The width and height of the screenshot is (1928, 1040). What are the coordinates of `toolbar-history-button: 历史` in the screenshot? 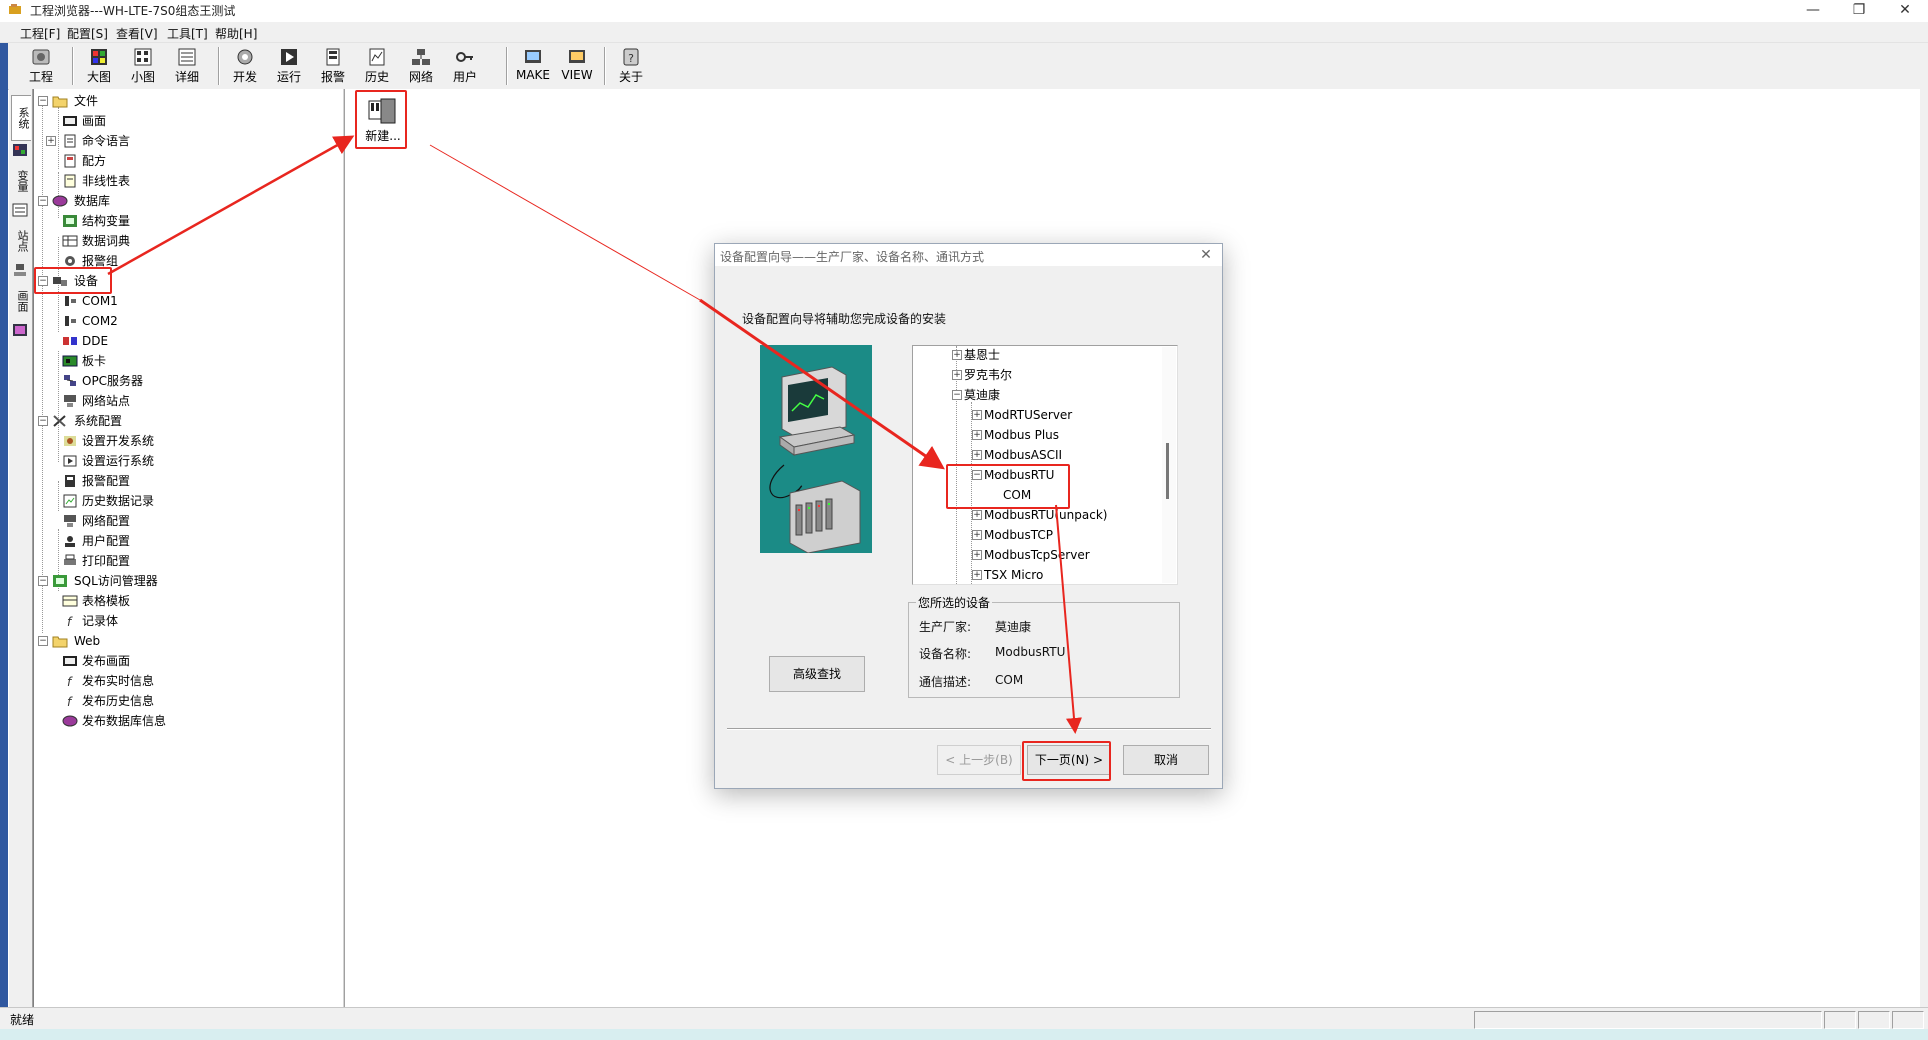 It's located at (377, 66).